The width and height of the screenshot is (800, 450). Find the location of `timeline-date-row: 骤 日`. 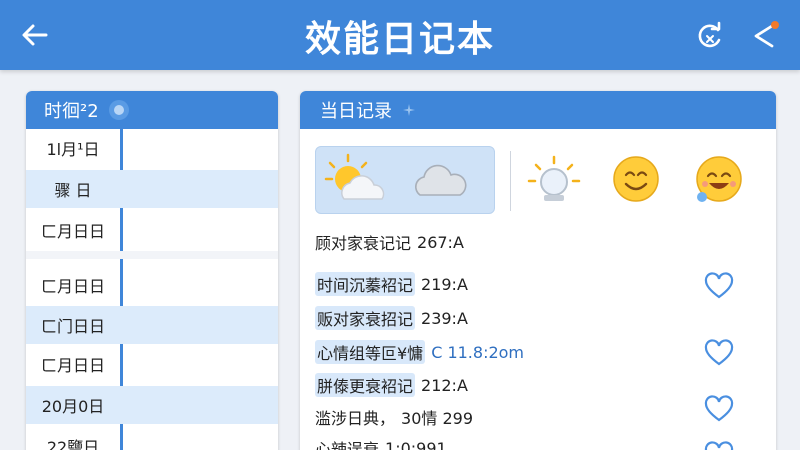

timeline-date-row: 骤 日 is located at coordinates (152, 189).